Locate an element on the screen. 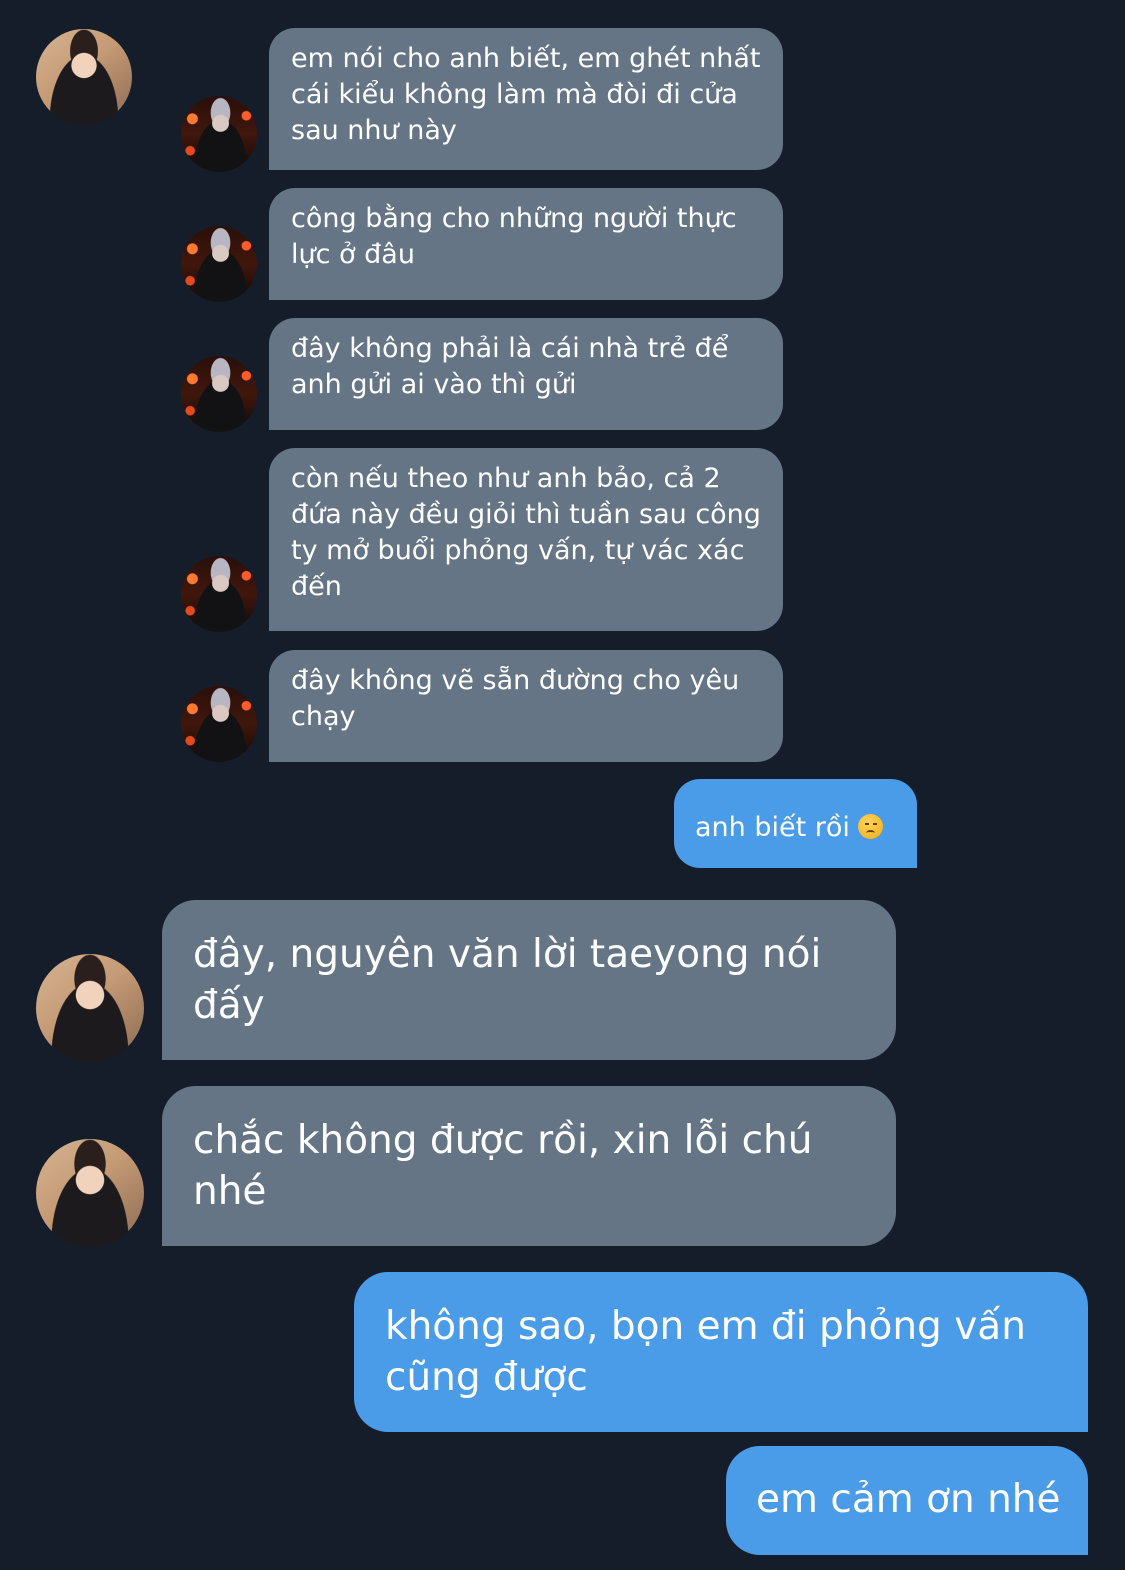 This screenshot has width=1125, height=1570. message-text: đây không vẽ sẵn đường cho yêu chạy is located at coordinates (515, 698).